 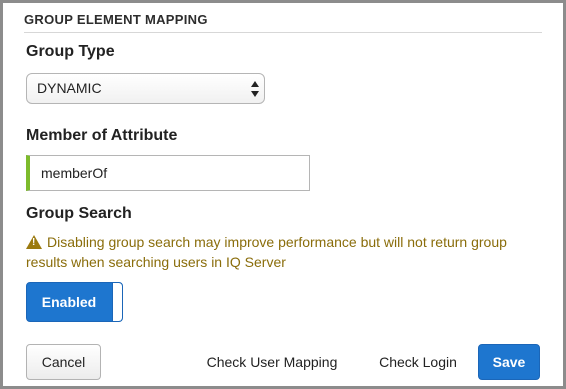 What do you see at coordinates (69, 302) in the screenshot?
I see `toggle-label: Enabled` at bounding box center [69, 302].